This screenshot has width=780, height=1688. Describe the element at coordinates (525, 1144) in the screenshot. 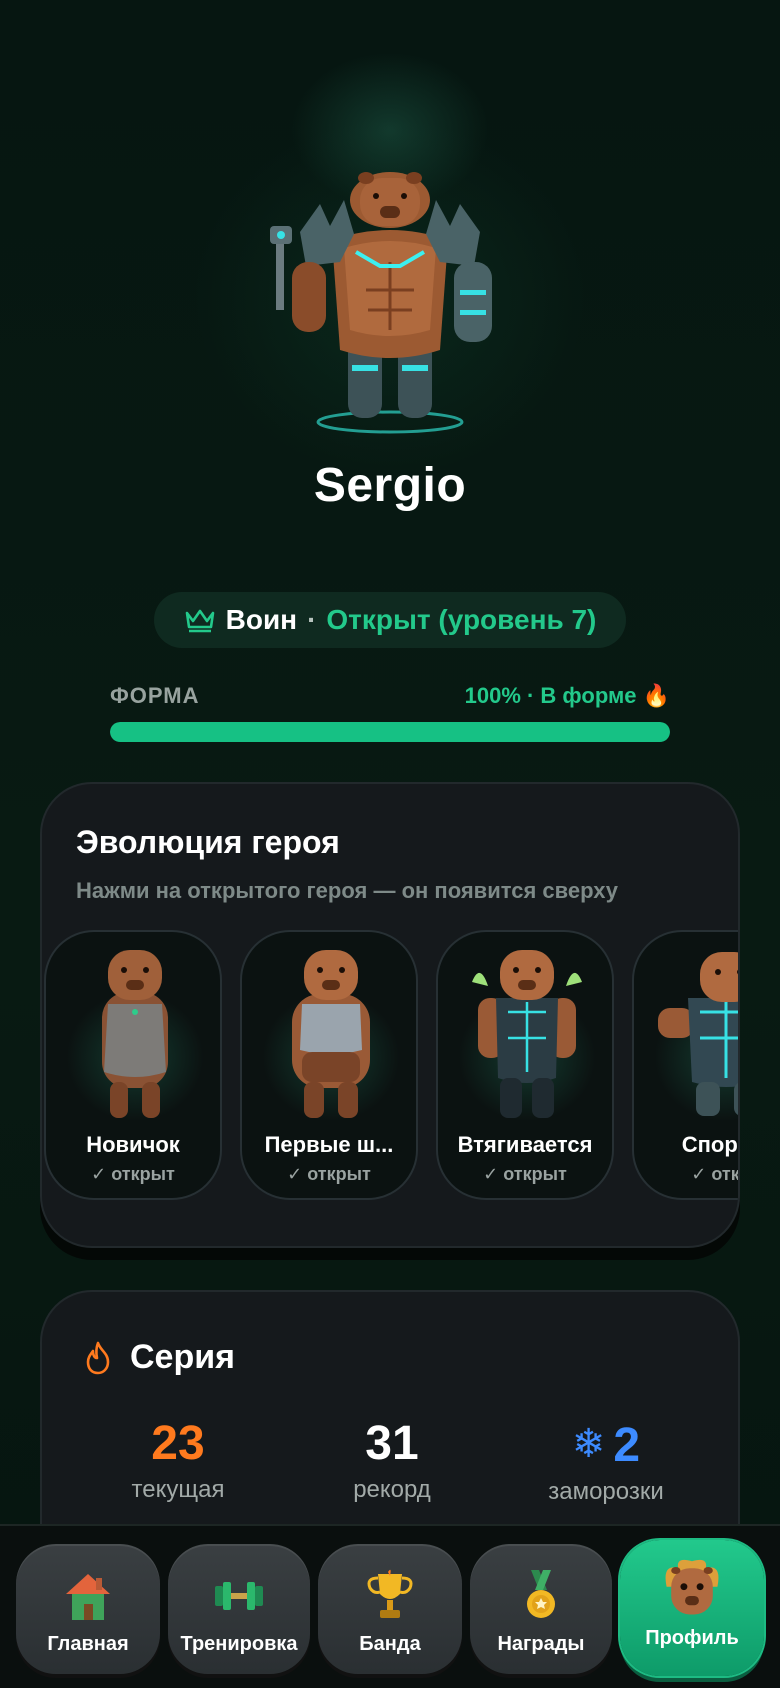

I see `evolution-item-label: Втягивается` at that location.